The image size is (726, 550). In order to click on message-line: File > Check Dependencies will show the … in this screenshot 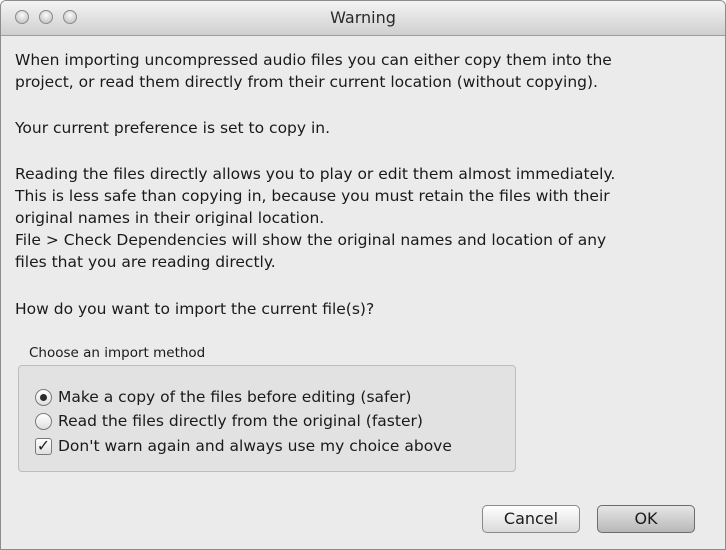, I will do `click(311, 240)`.